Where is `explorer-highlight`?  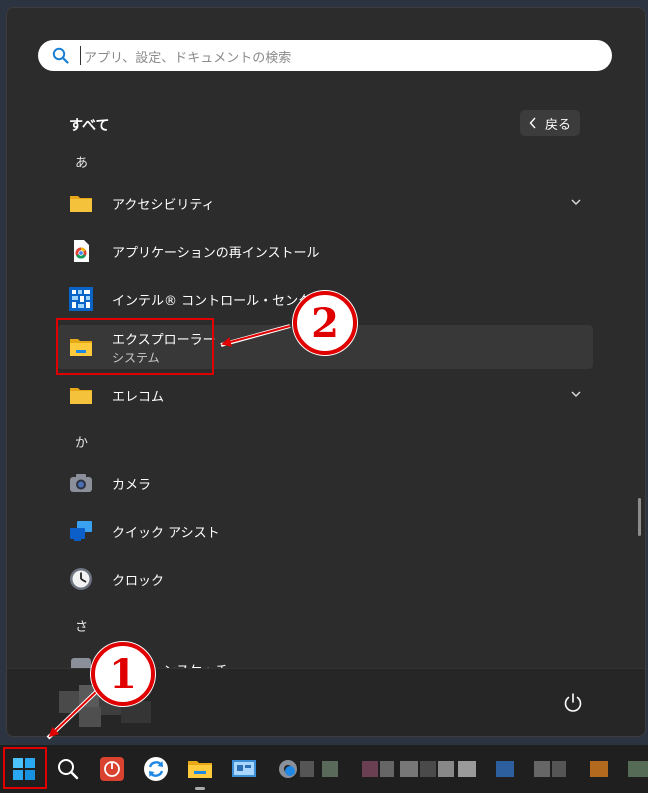 explorer-highlight is located at coordinates (135, 346).